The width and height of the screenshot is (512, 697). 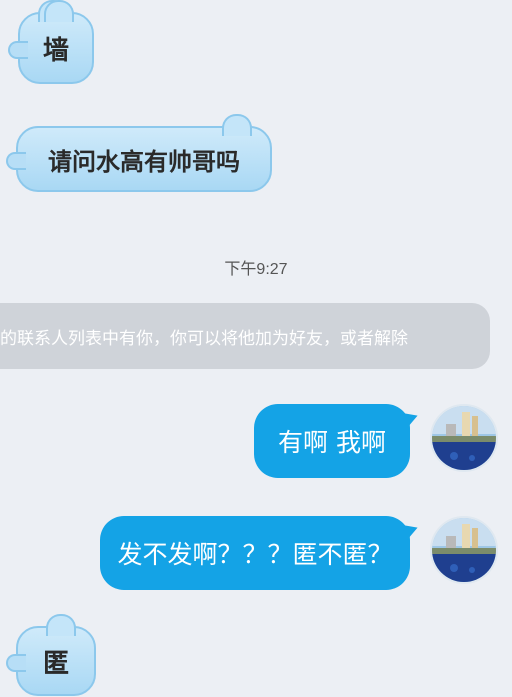 I want to click on received-message-bubble: 请问水高有帅哥吗, so click(x=139, y=153).